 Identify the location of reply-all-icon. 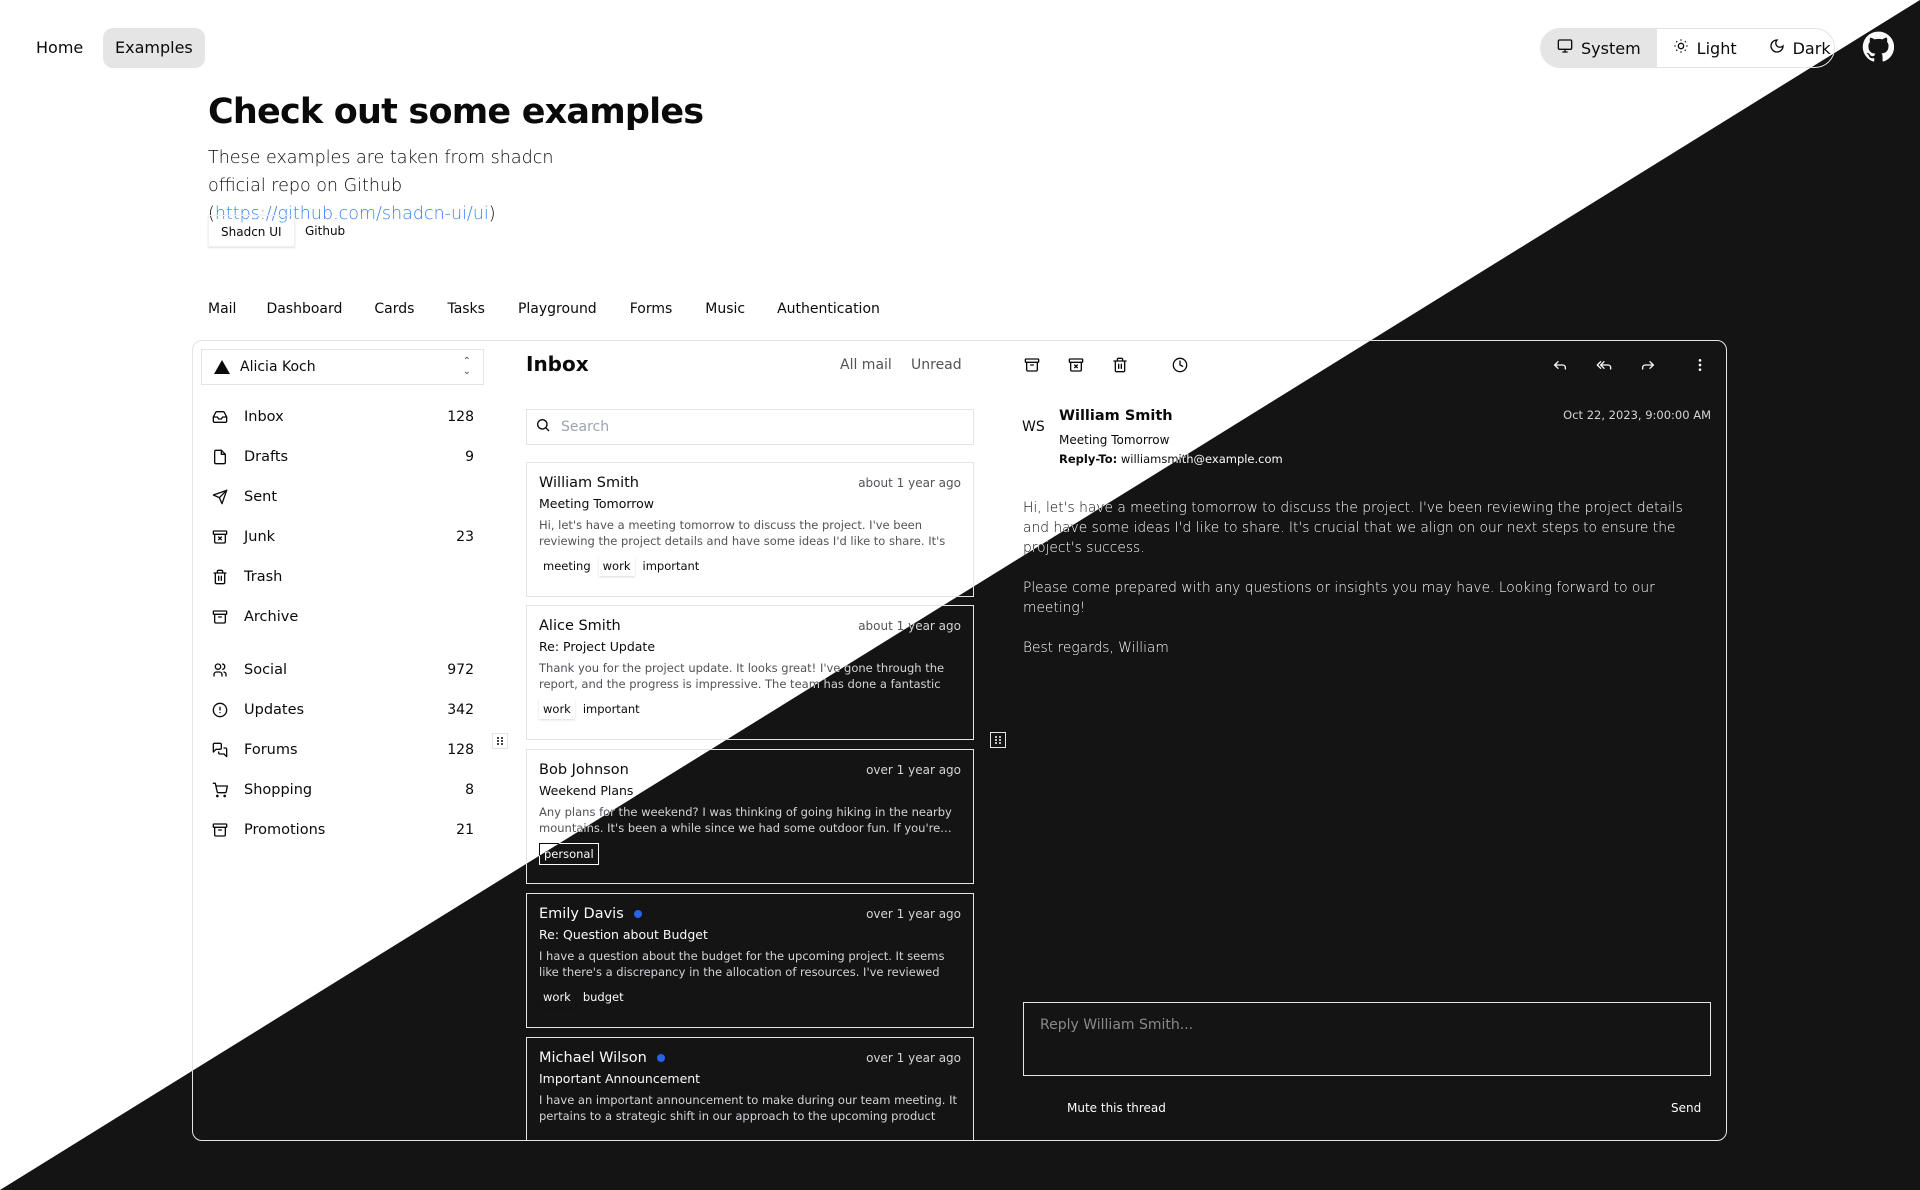
(1605, 366).